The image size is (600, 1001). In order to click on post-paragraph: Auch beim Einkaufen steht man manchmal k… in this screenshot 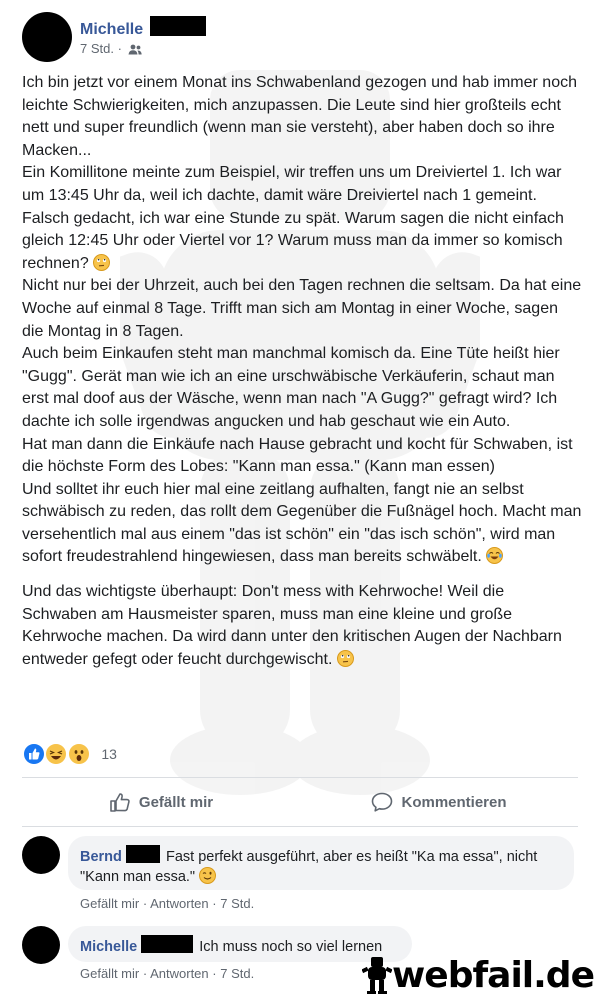, I will do `click(291, 387)`.